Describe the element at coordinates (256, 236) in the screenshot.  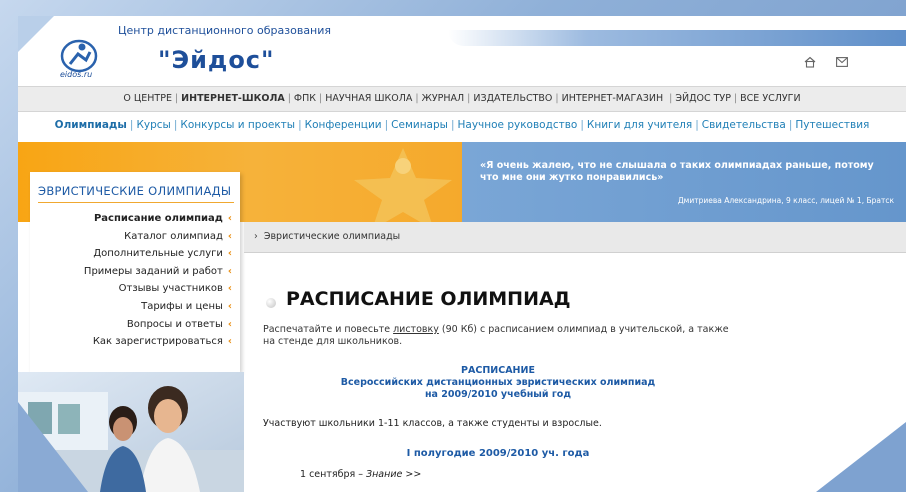
I see `chevron-right-icon: ›` at that location.